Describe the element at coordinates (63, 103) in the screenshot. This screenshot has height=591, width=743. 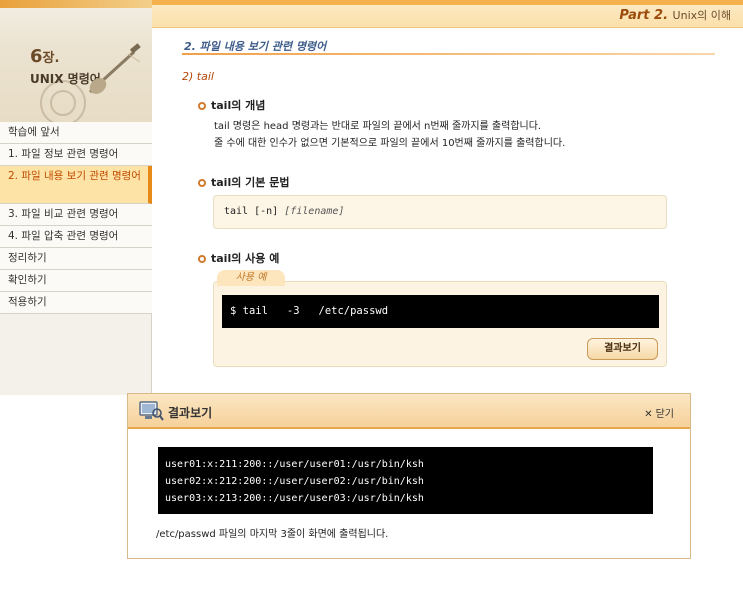
I see `decor-ring` at that location.